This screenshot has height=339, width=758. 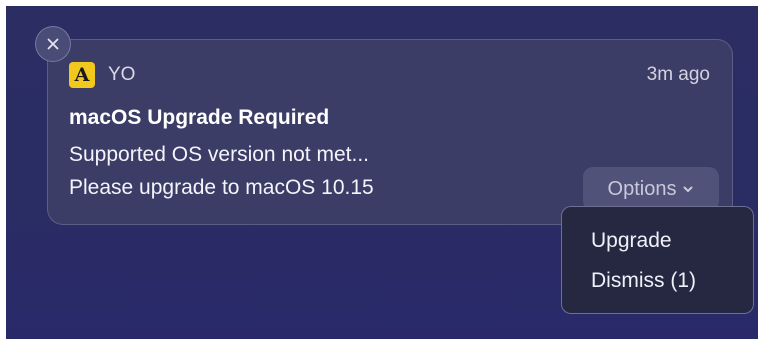 I want to click on app-icon: A, so click(x=82, y=75).